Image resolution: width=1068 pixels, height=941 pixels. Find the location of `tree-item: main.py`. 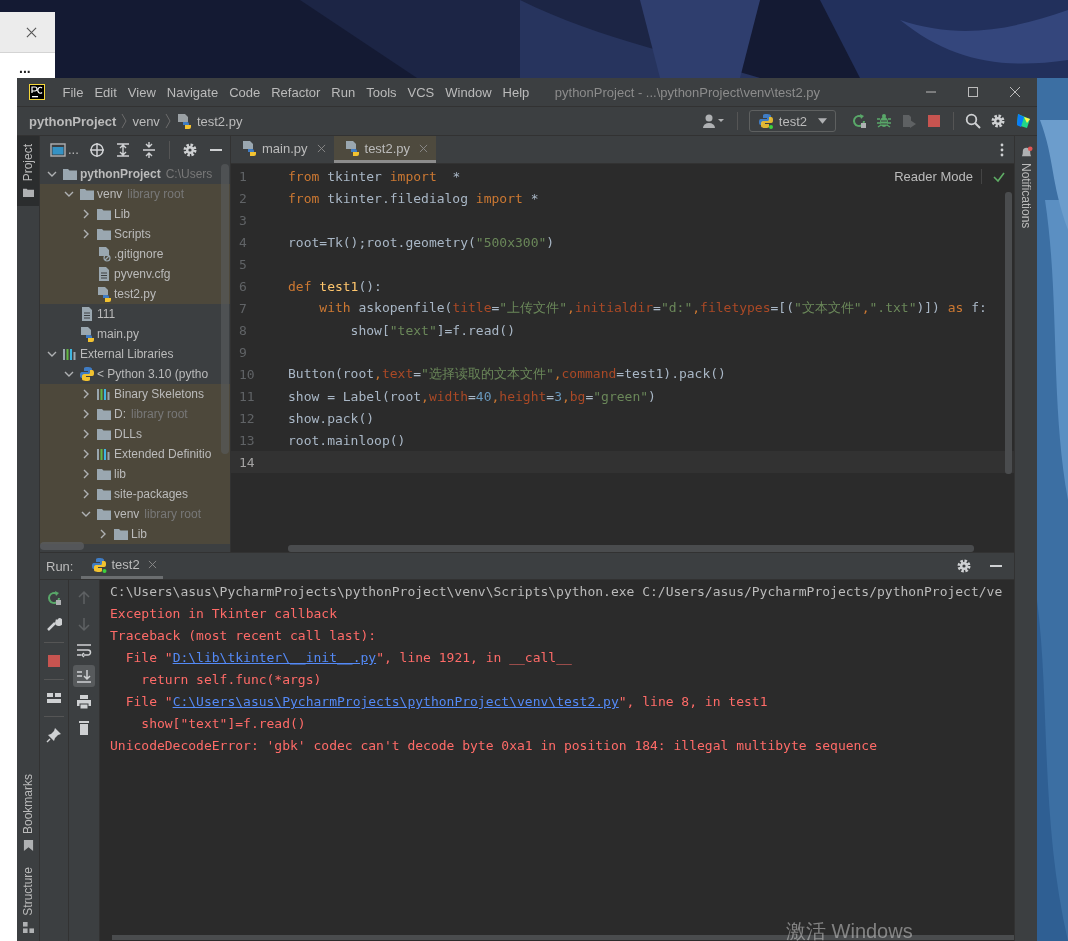

tree-item: main.py is located at coordinates (135, 334).